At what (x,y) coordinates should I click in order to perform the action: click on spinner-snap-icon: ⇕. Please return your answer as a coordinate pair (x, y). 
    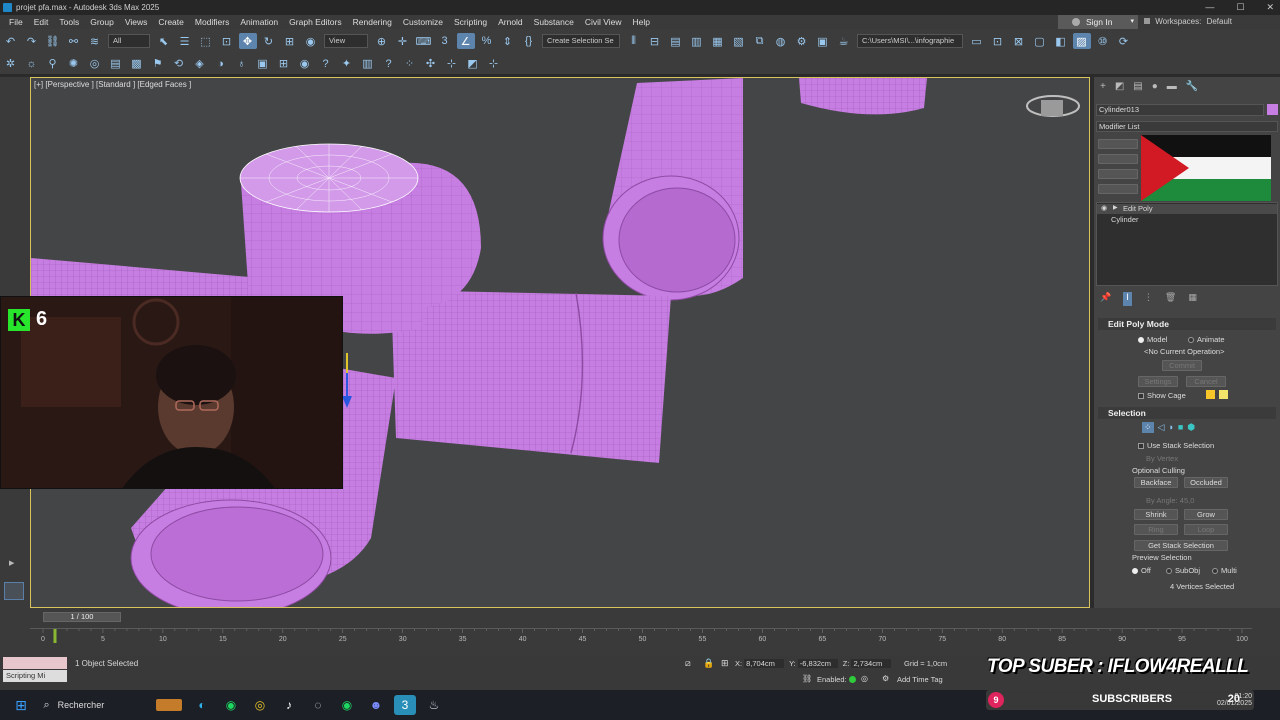
    Looking at the image, I should click on (508, 41).